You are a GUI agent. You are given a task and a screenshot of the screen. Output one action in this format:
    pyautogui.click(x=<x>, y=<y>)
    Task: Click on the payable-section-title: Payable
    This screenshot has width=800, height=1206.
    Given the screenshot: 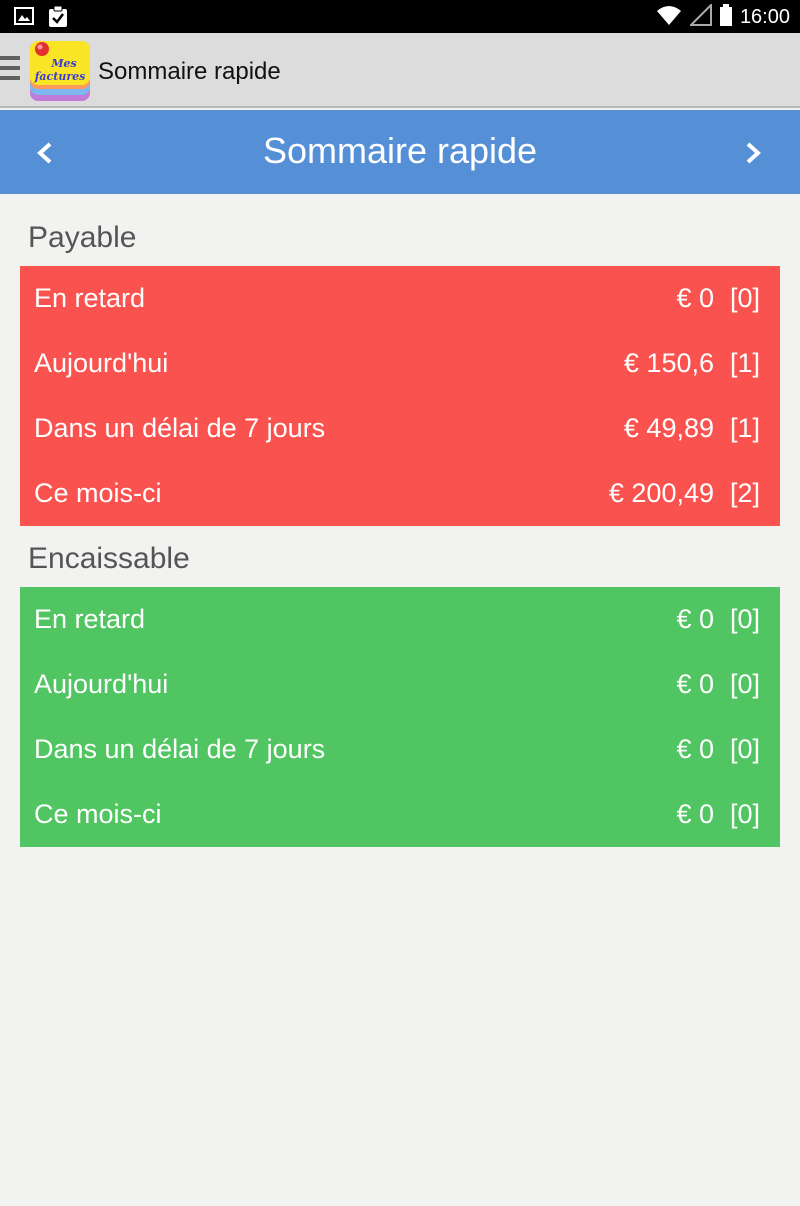 What is the action you would take?
    pyautogui.click(x=82, y=237)
    